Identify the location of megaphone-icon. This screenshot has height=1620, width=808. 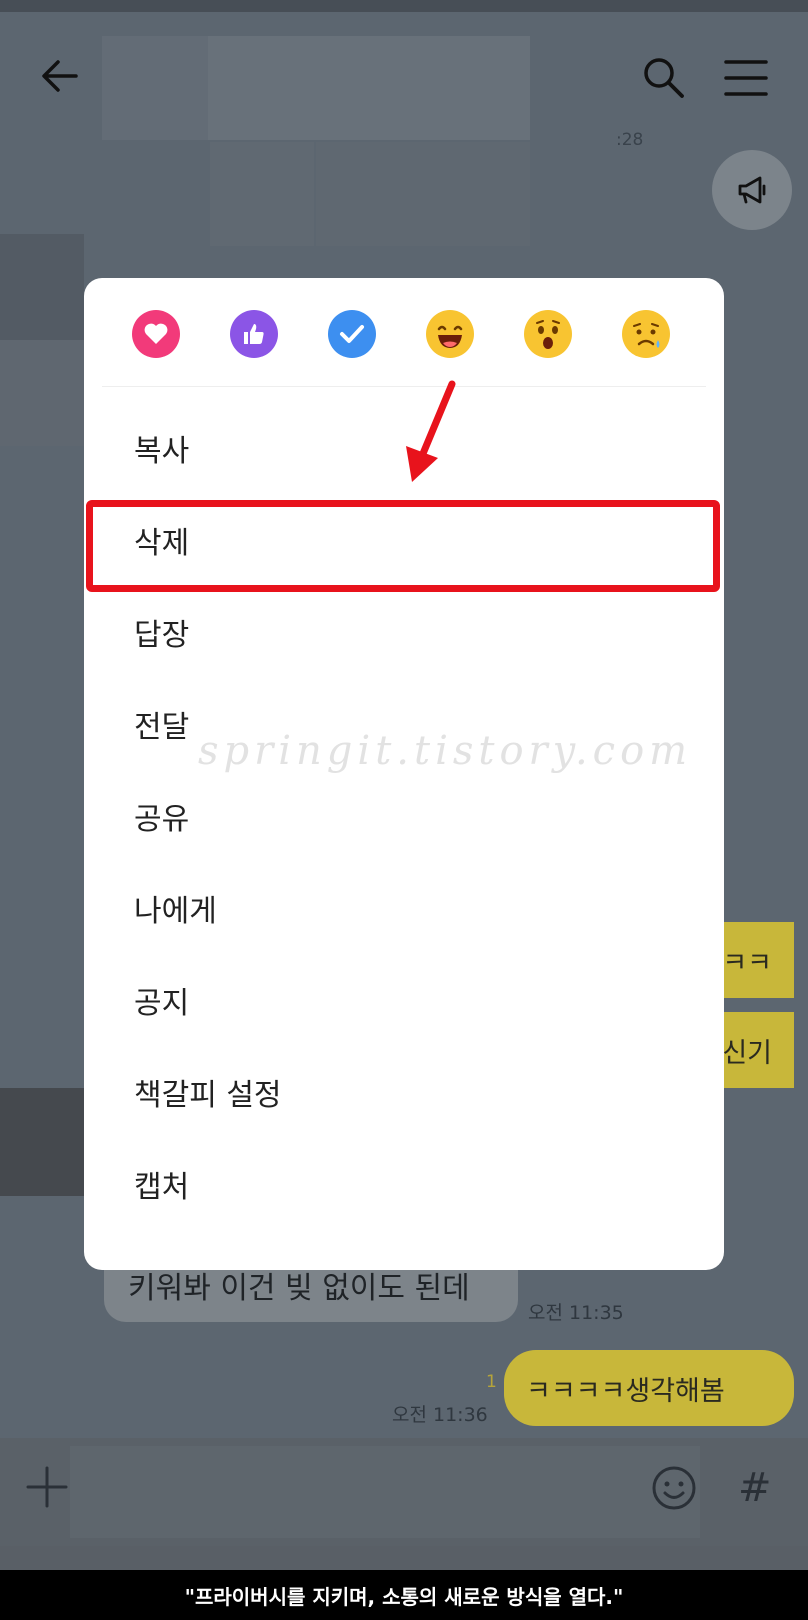
(752, 190).